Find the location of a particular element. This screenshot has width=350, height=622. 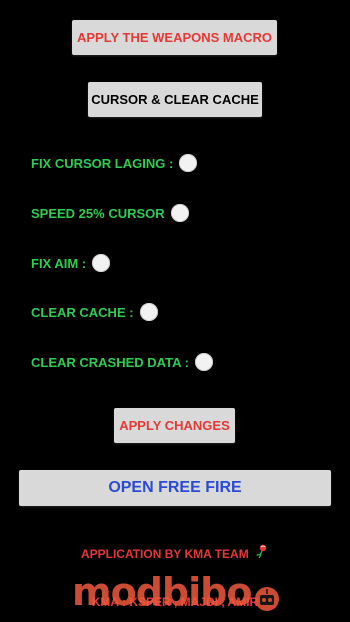

option-label: CLEAR CRASHED DATA : is located at coordinates (110, 362).